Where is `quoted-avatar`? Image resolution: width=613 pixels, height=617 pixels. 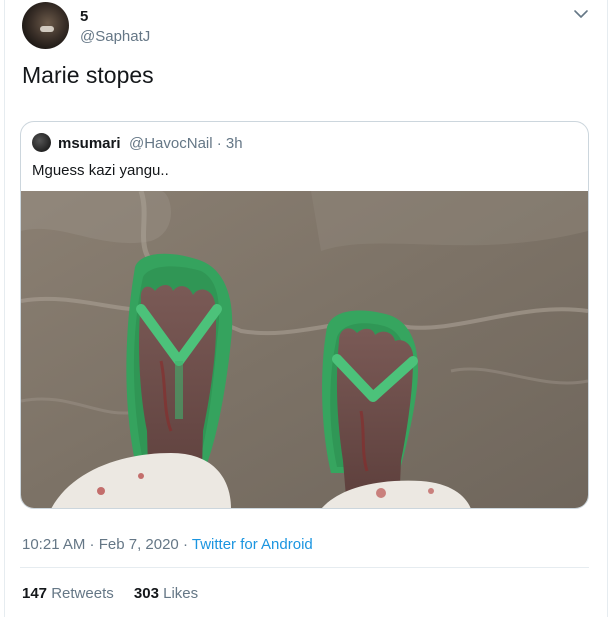
quoted-avatar is located at coordinates (41, 142).